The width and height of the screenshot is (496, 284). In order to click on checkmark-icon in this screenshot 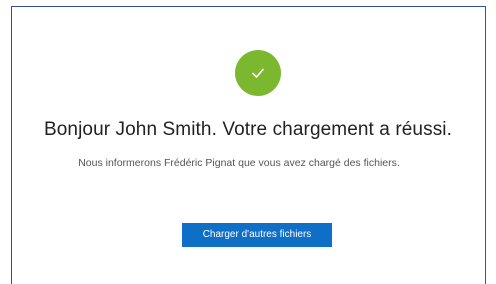, I will do `click(258, 73)`.